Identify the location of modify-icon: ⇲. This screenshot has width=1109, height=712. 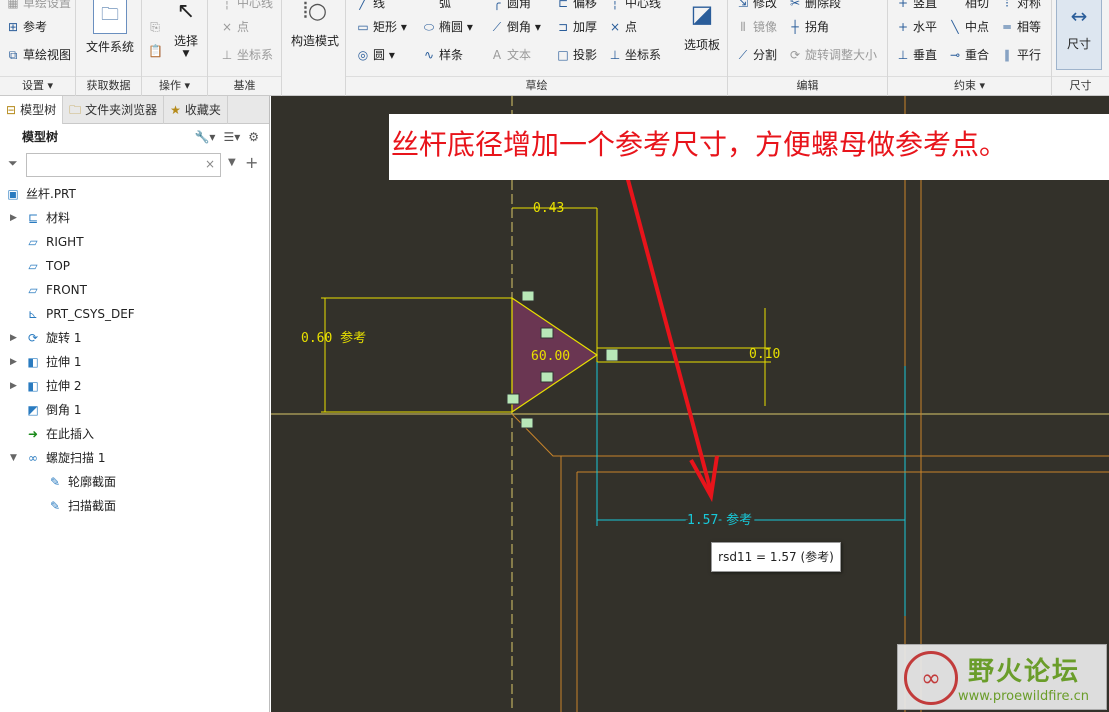
(743, 5).